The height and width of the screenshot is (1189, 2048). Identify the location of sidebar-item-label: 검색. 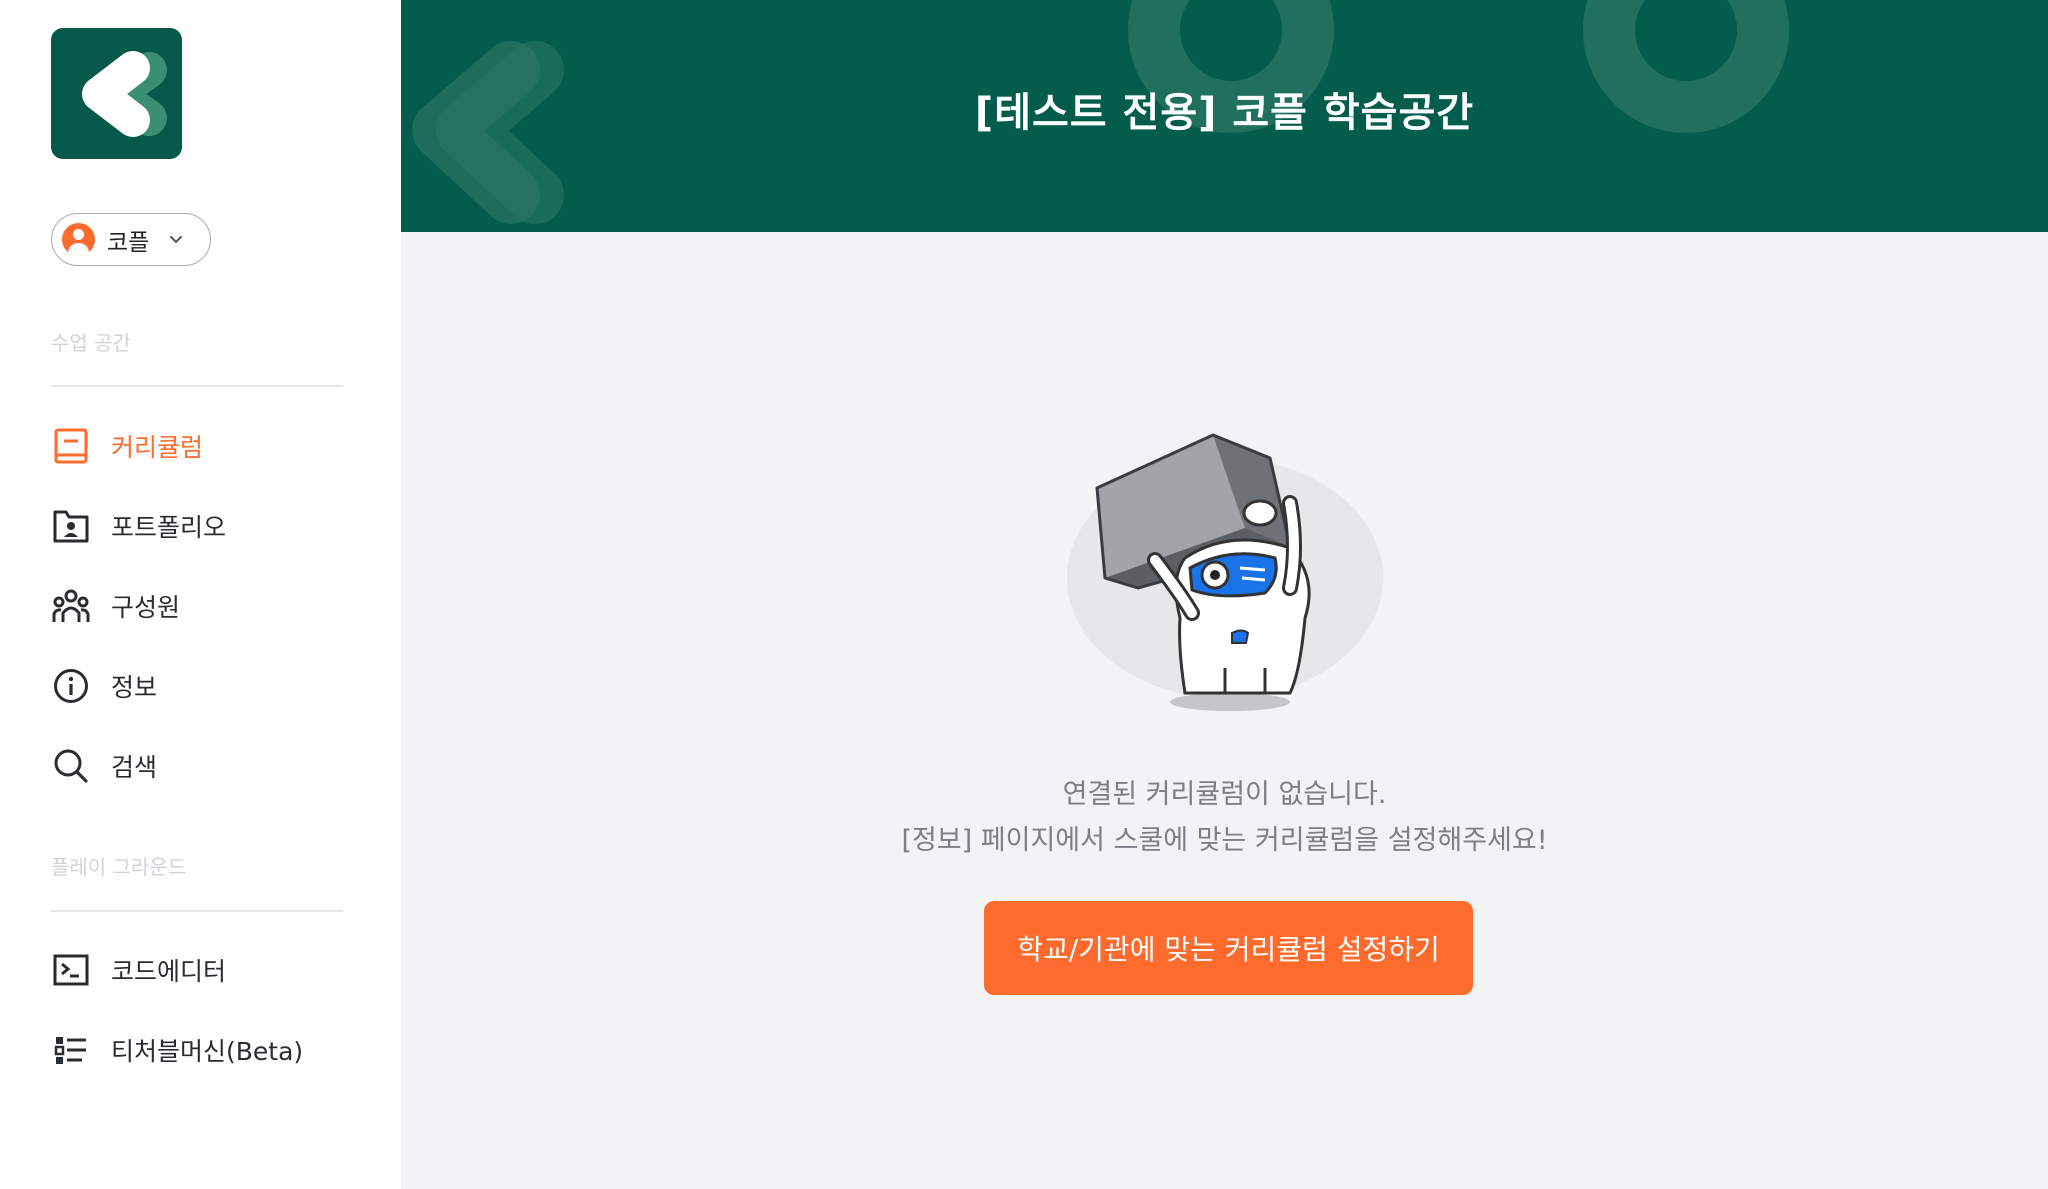
(134, 767).